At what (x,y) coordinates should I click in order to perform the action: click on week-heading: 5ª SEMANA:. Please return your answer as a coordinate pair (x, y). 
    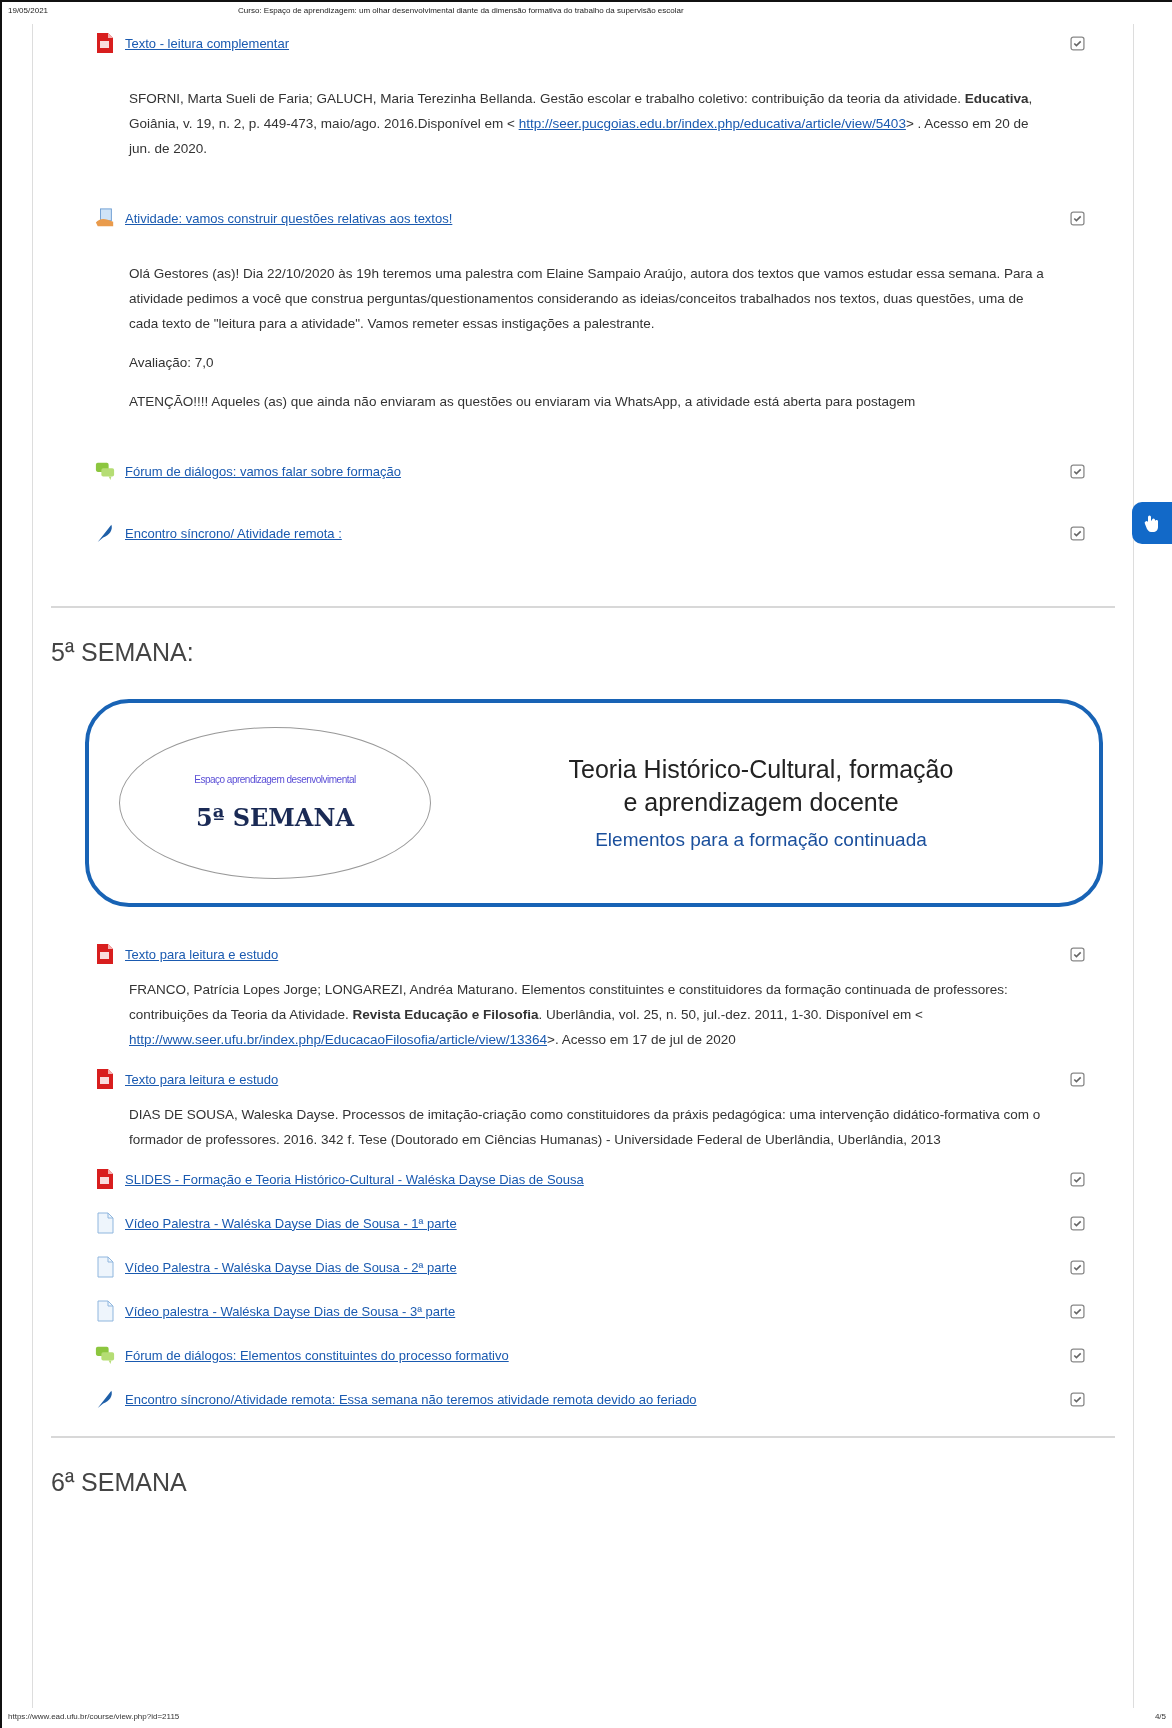
    Looking at the image, I should click on (123, 652).